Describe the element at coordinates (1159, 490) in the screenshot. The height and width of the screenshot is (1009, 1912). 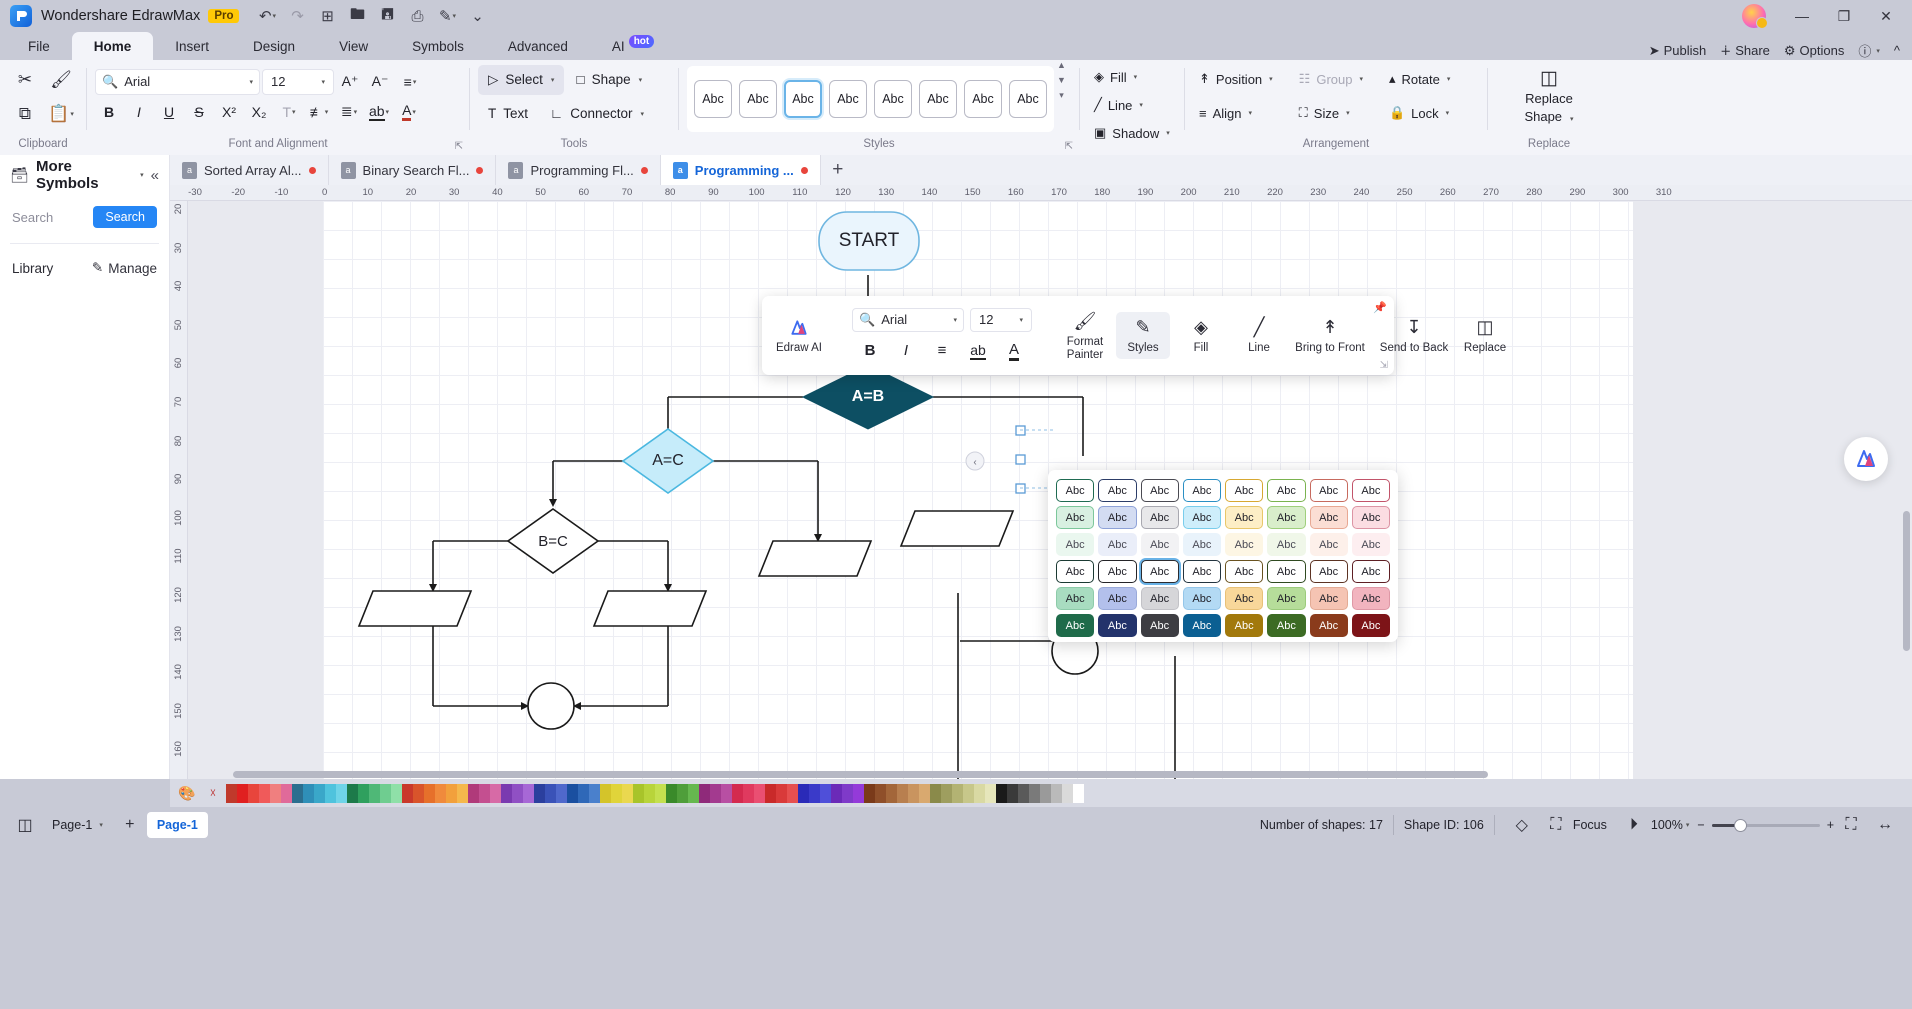
I see `style-cell-0-2: Abc` at that location.